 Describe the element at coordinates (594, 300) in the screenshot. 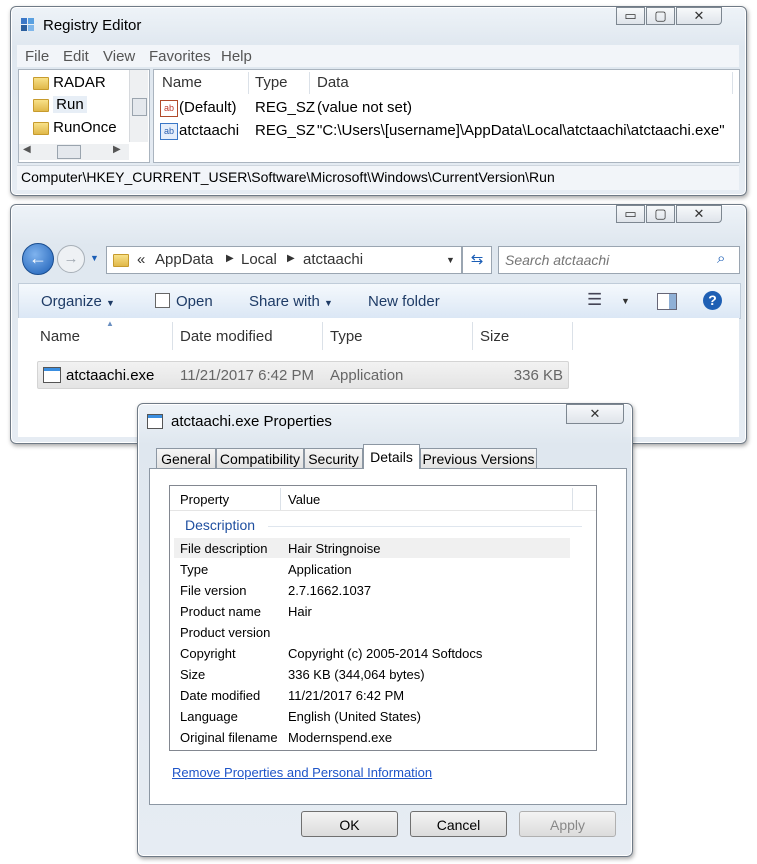

I see `view-options-icon: ☰` at that location.